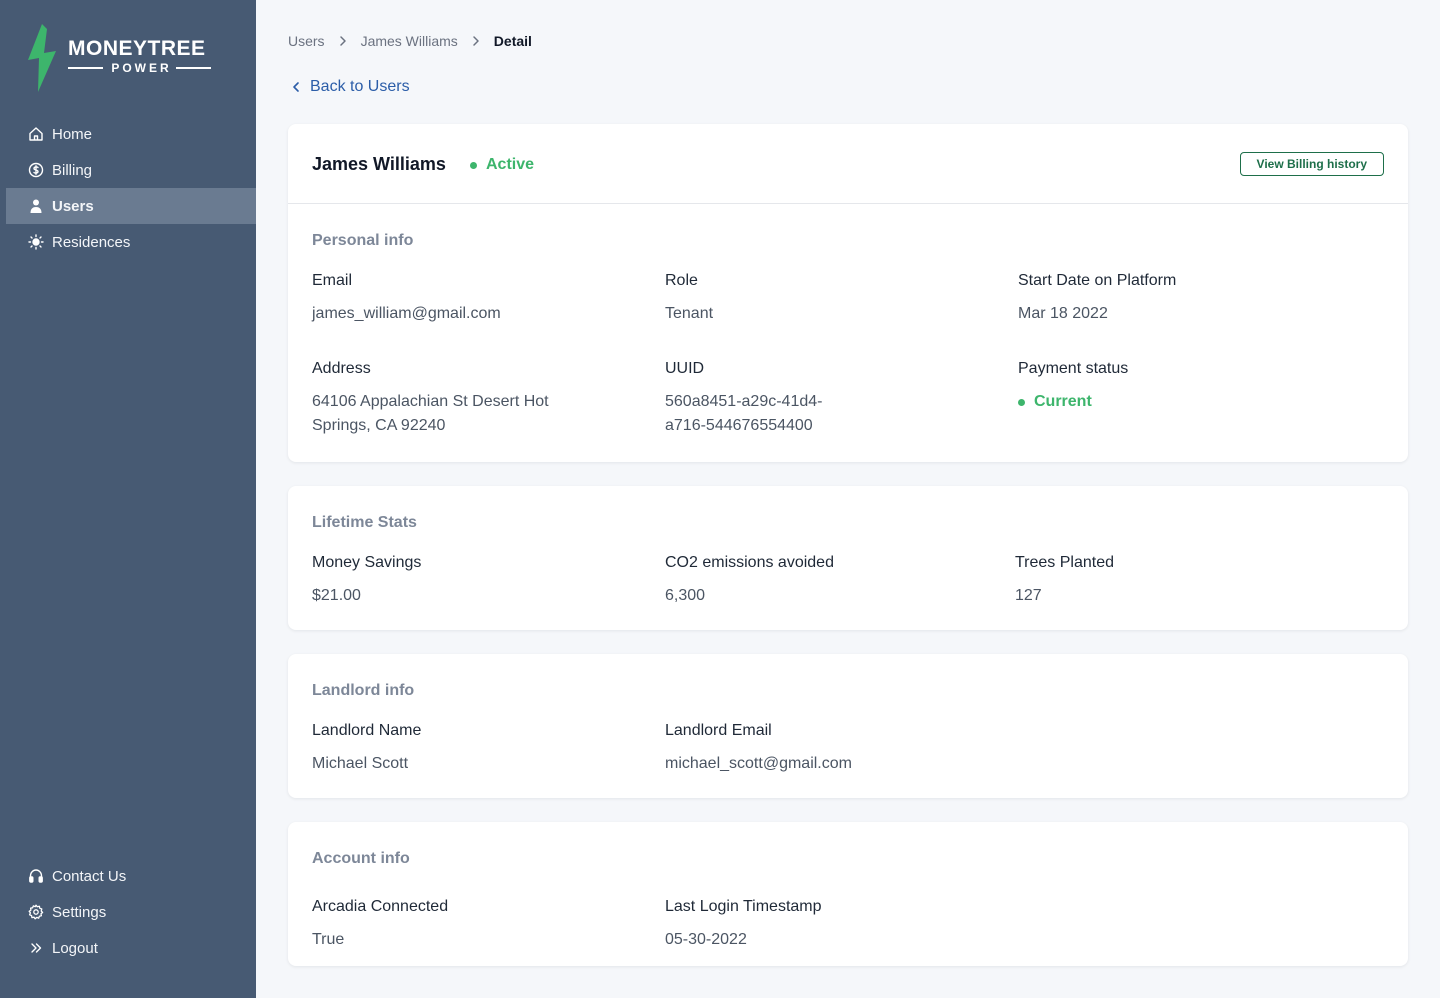 The image size is (1440, 998). What do you see at coordinates (681, 280) in the screenshot?
I see `field-label: Role` at bounding box center [681, 280].